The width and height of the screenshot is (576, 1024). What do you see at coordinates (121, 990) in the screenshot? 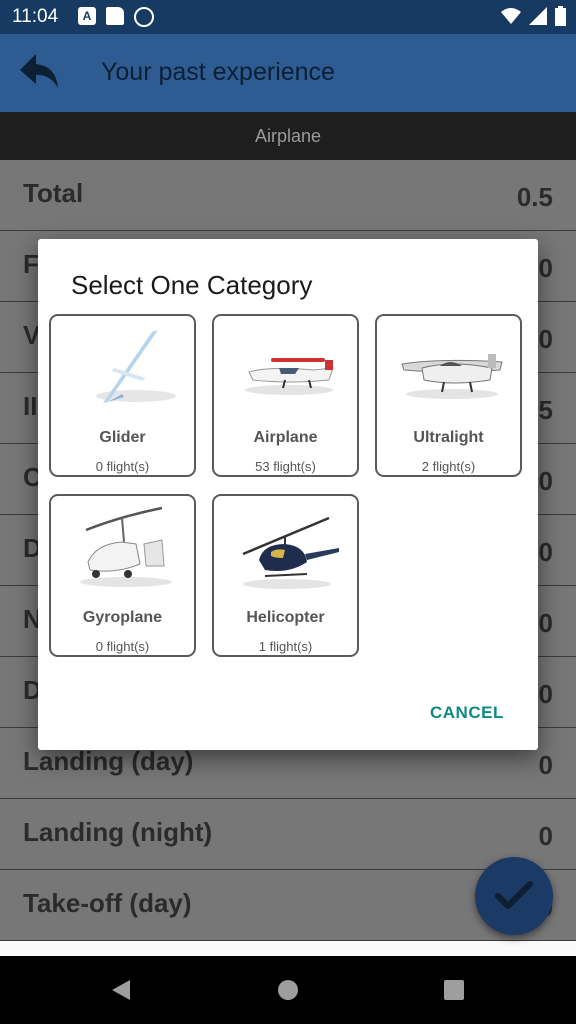
I see `back-triangle-icon` at bounding box center [121, 990].